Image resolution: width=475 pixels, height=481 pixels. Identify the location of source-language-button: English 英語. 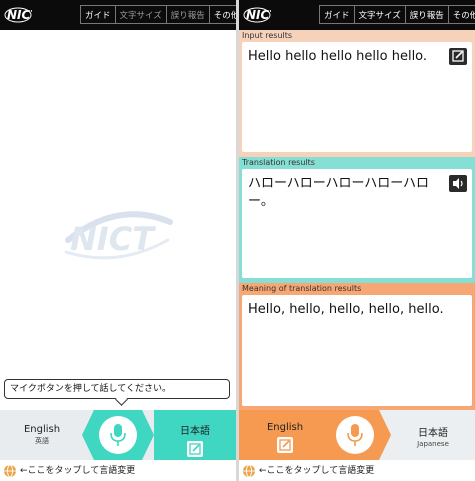
(42, 435).